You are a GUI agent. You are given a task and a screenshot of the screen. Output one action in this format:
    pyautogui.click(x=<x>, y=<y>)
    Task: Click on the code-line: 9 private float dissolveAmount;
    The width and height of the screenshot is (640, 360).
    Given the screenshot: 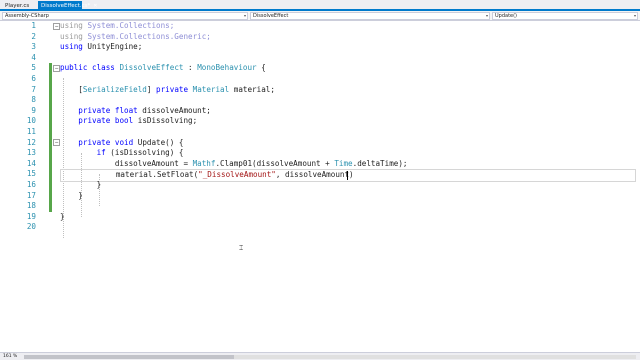 What is the action you would take?
    pyautogui.click(x=320, y=111)
    